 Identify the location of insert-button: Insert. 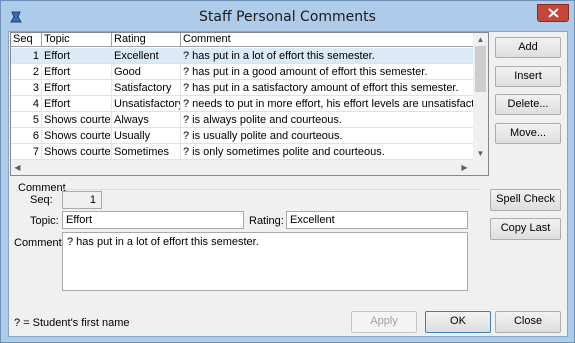
(528, 76).